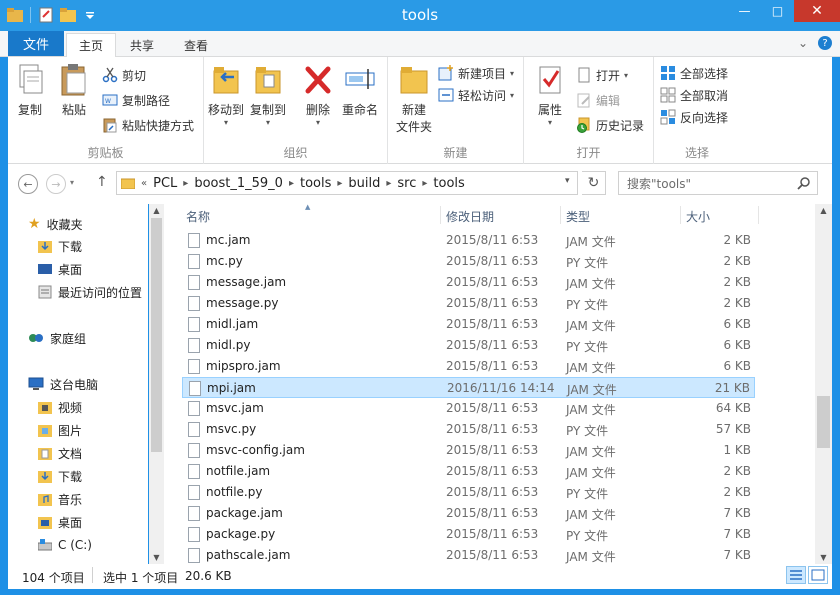 The image size is (840, 595). What do you see at coordinates (602, 75) in the screenshot?
I see `open-button: 打开 ▾` at bounding box center [602, 75].